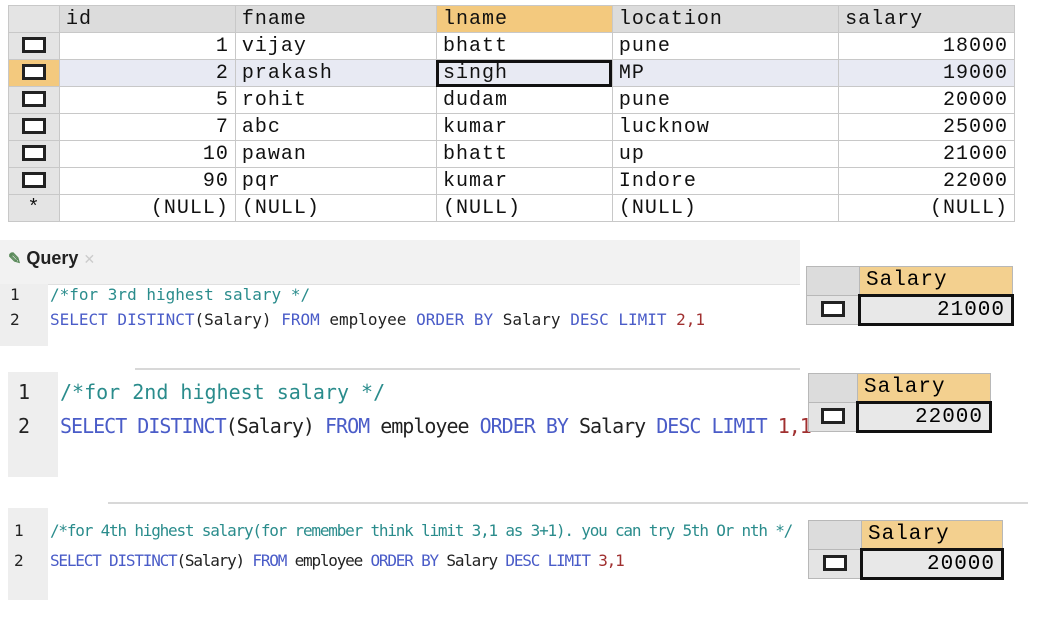  Describe the element at coordinates (147, 100) in the screenshot. I see `cell-id: 5` at that location.